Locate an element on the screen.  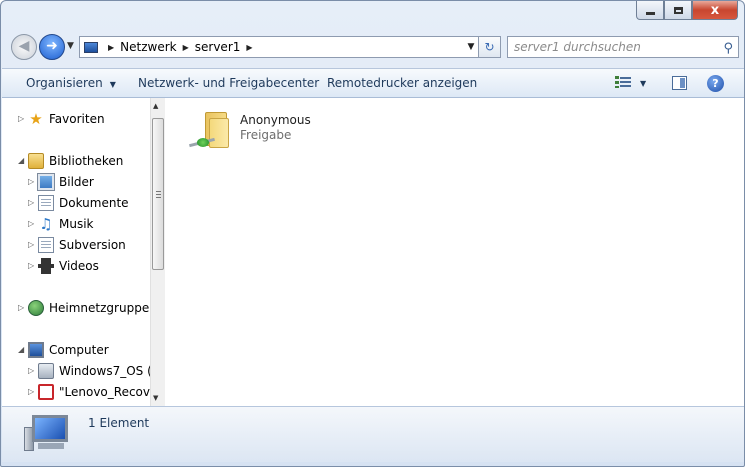
address-bar: ▶ Netzwerk ▶ server1 ▶ ▼ is located at coordinates (279, 47).